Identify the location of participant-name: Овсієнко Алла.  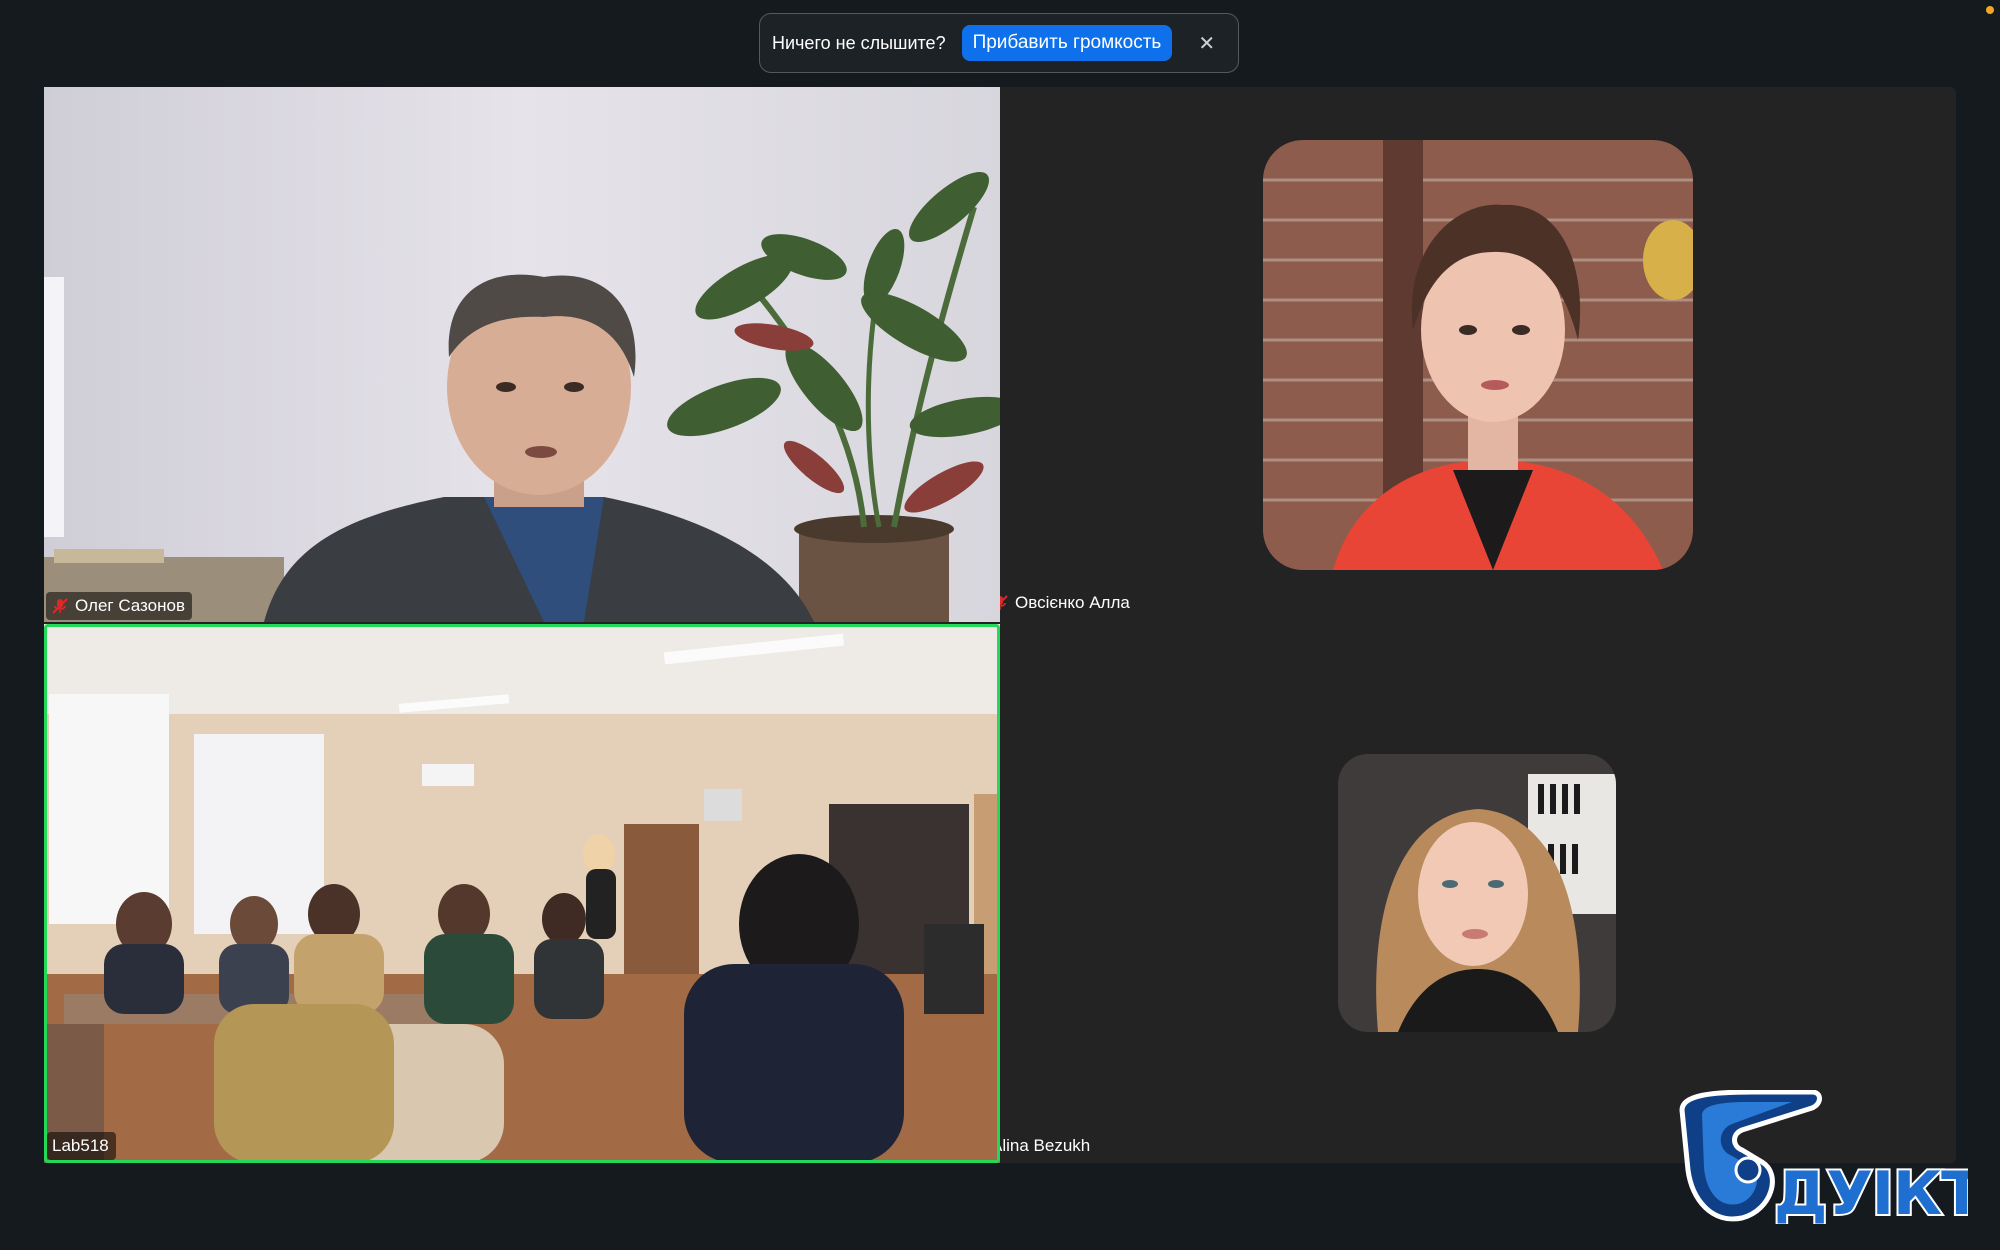
(1072, 602).